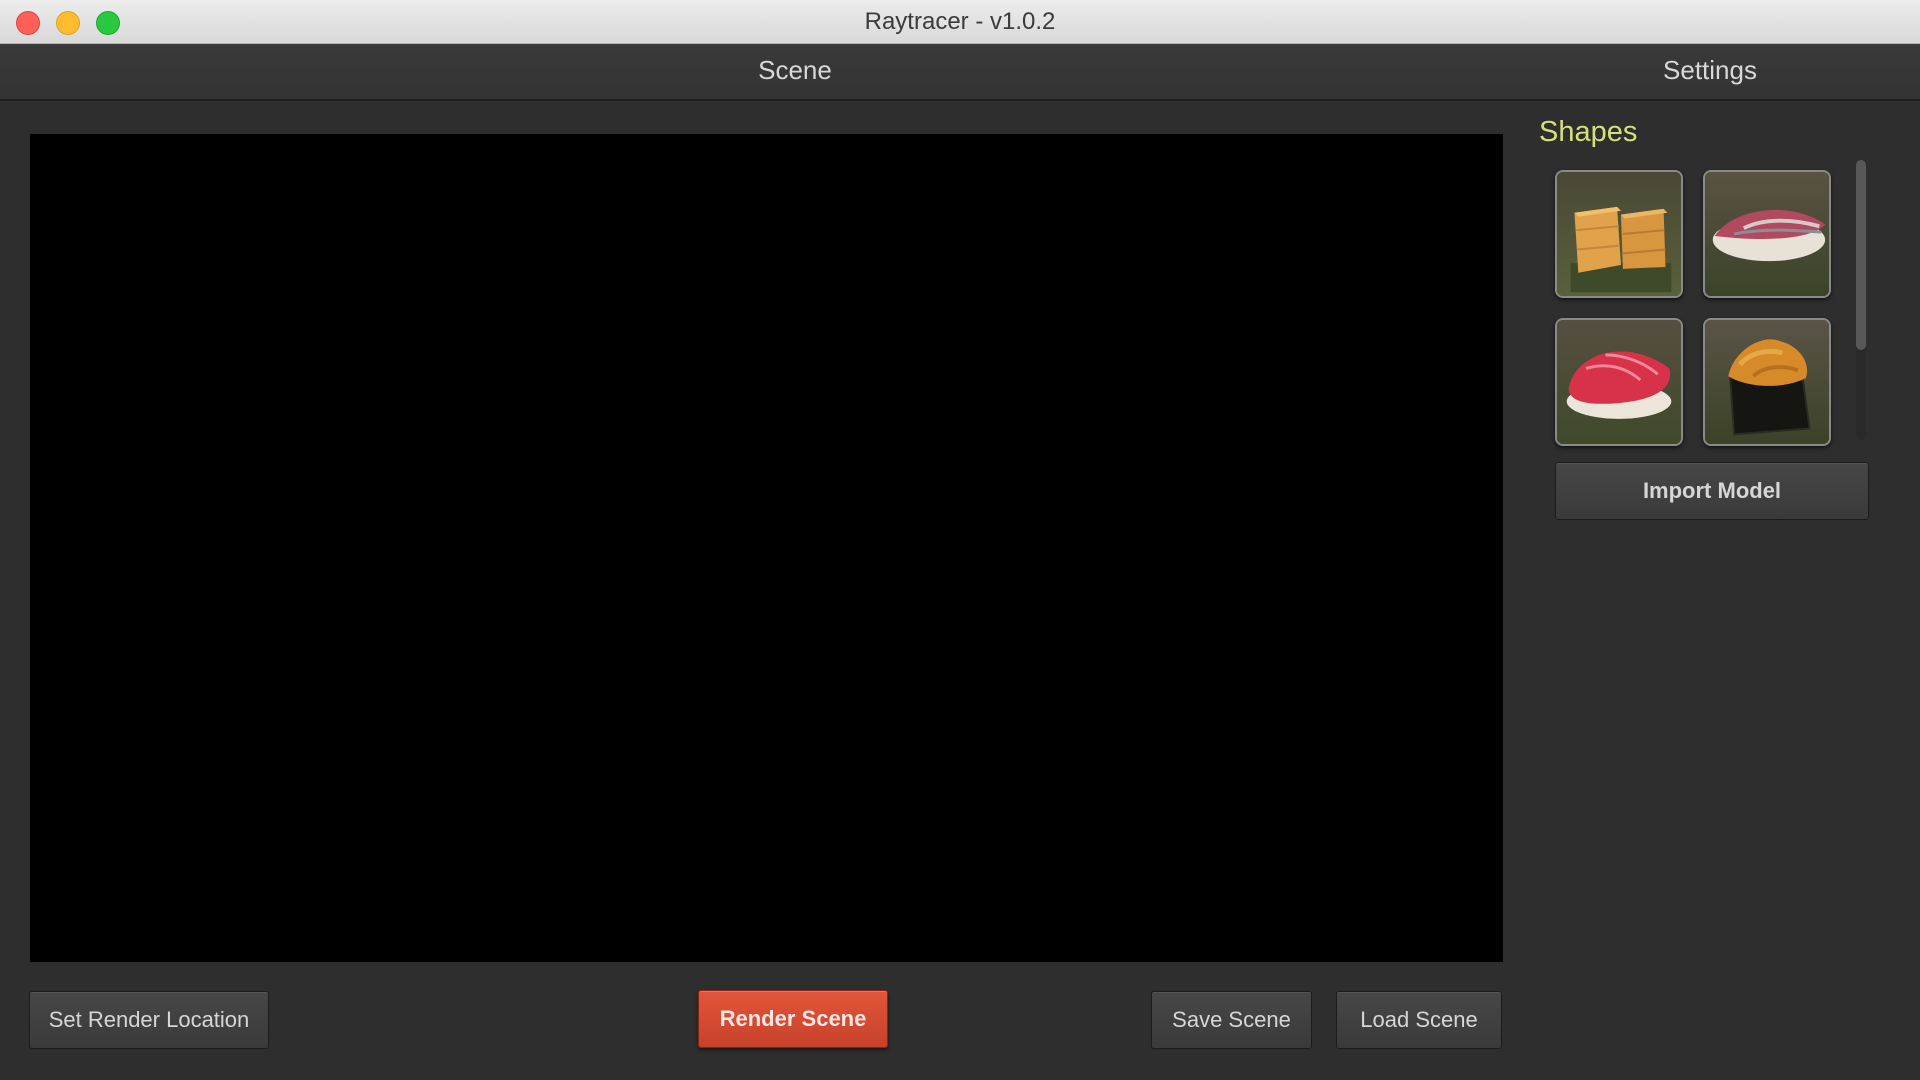 The height and width of the screenshot is (1080, 1920). I want to click on toro-thumbnail-icon, so click(1619, 382).